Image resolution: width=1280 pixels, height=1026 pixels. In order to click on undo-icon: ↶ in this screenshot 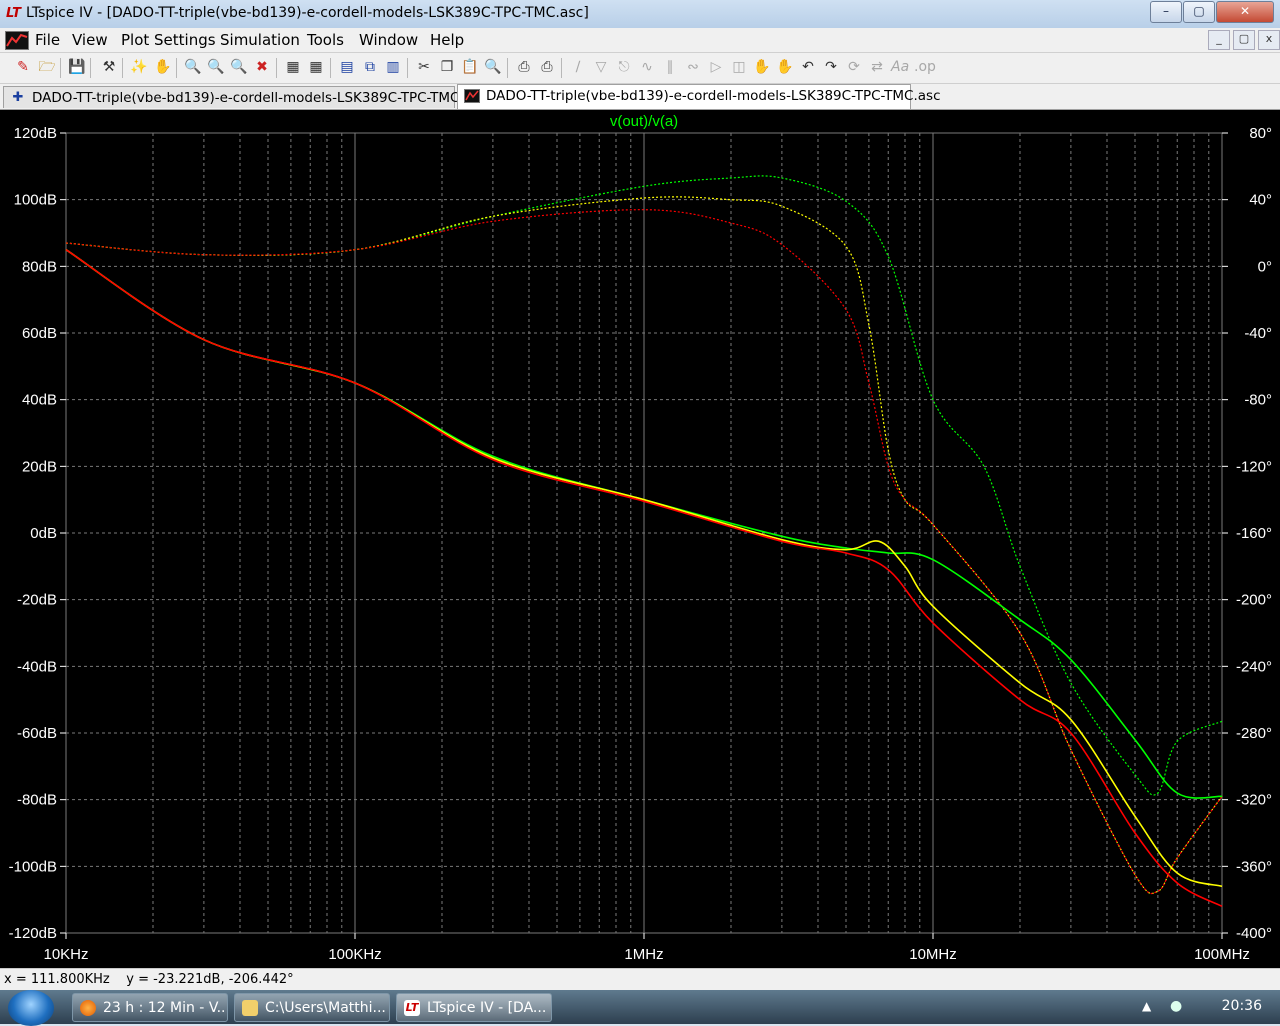, I will do `click(808, 67)`.